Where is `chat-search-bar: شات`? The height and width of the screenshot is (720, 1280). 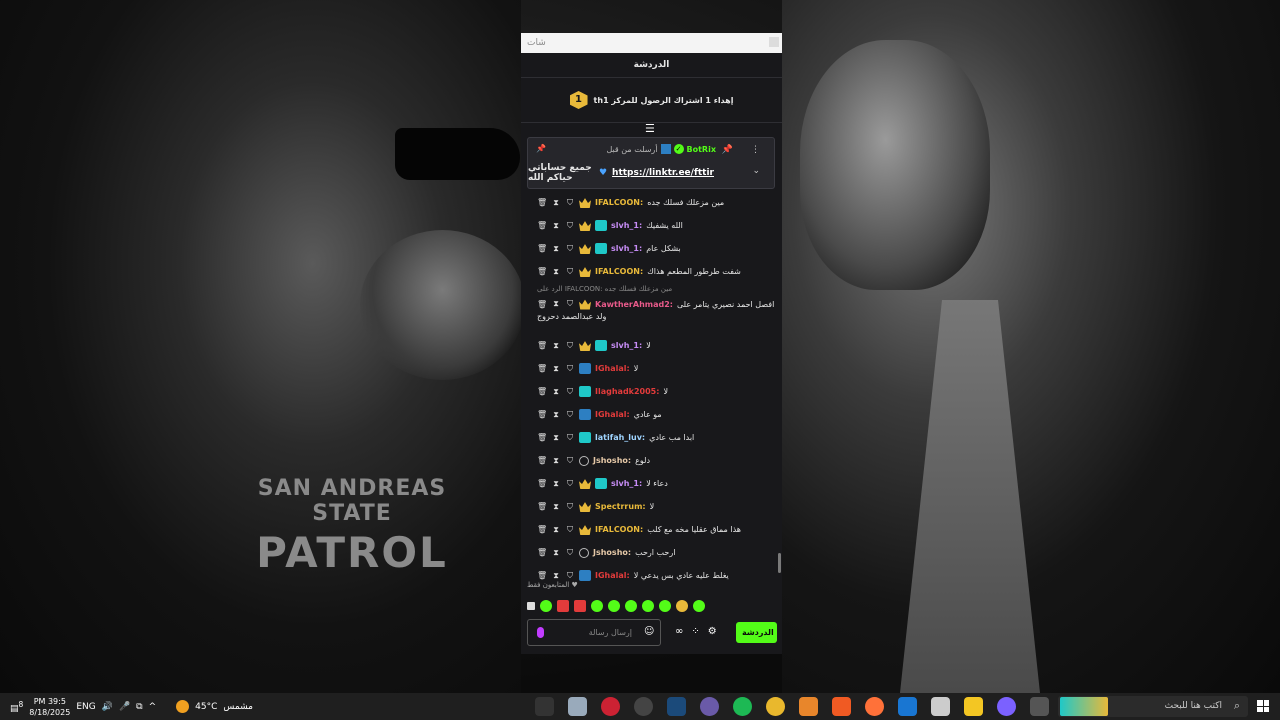 chat-search-bar: شات is located at coordinates (651, 43).